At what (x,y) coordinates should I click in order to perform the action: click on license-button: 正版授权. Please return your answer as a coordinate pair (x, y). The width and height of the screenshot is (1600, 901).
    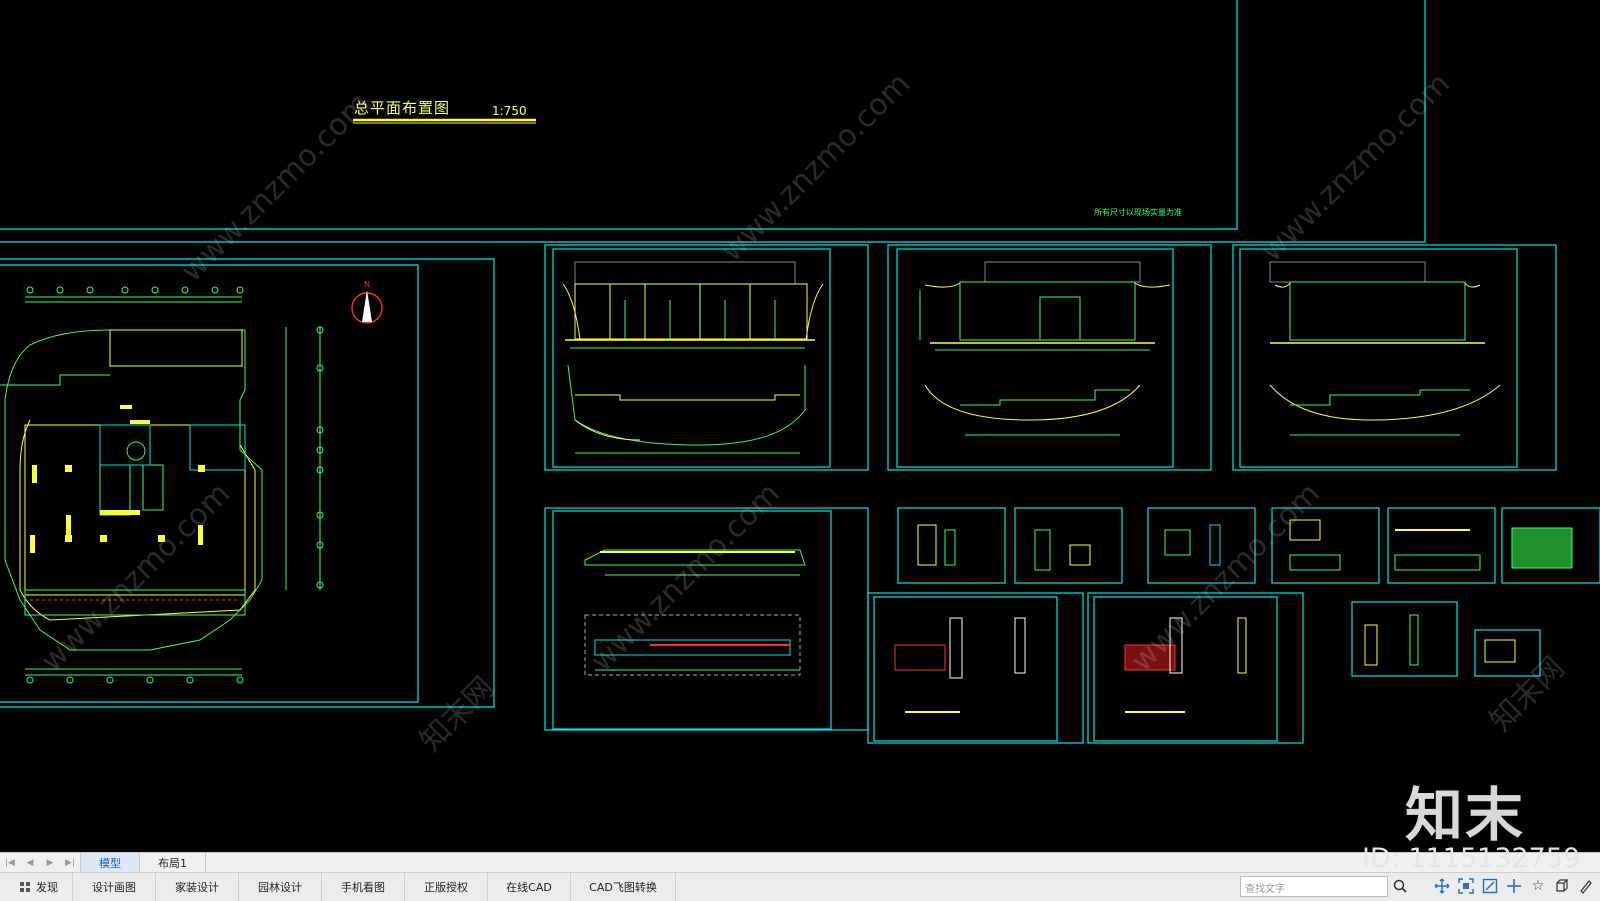
    Looking at the image, I should click on (446, 887).